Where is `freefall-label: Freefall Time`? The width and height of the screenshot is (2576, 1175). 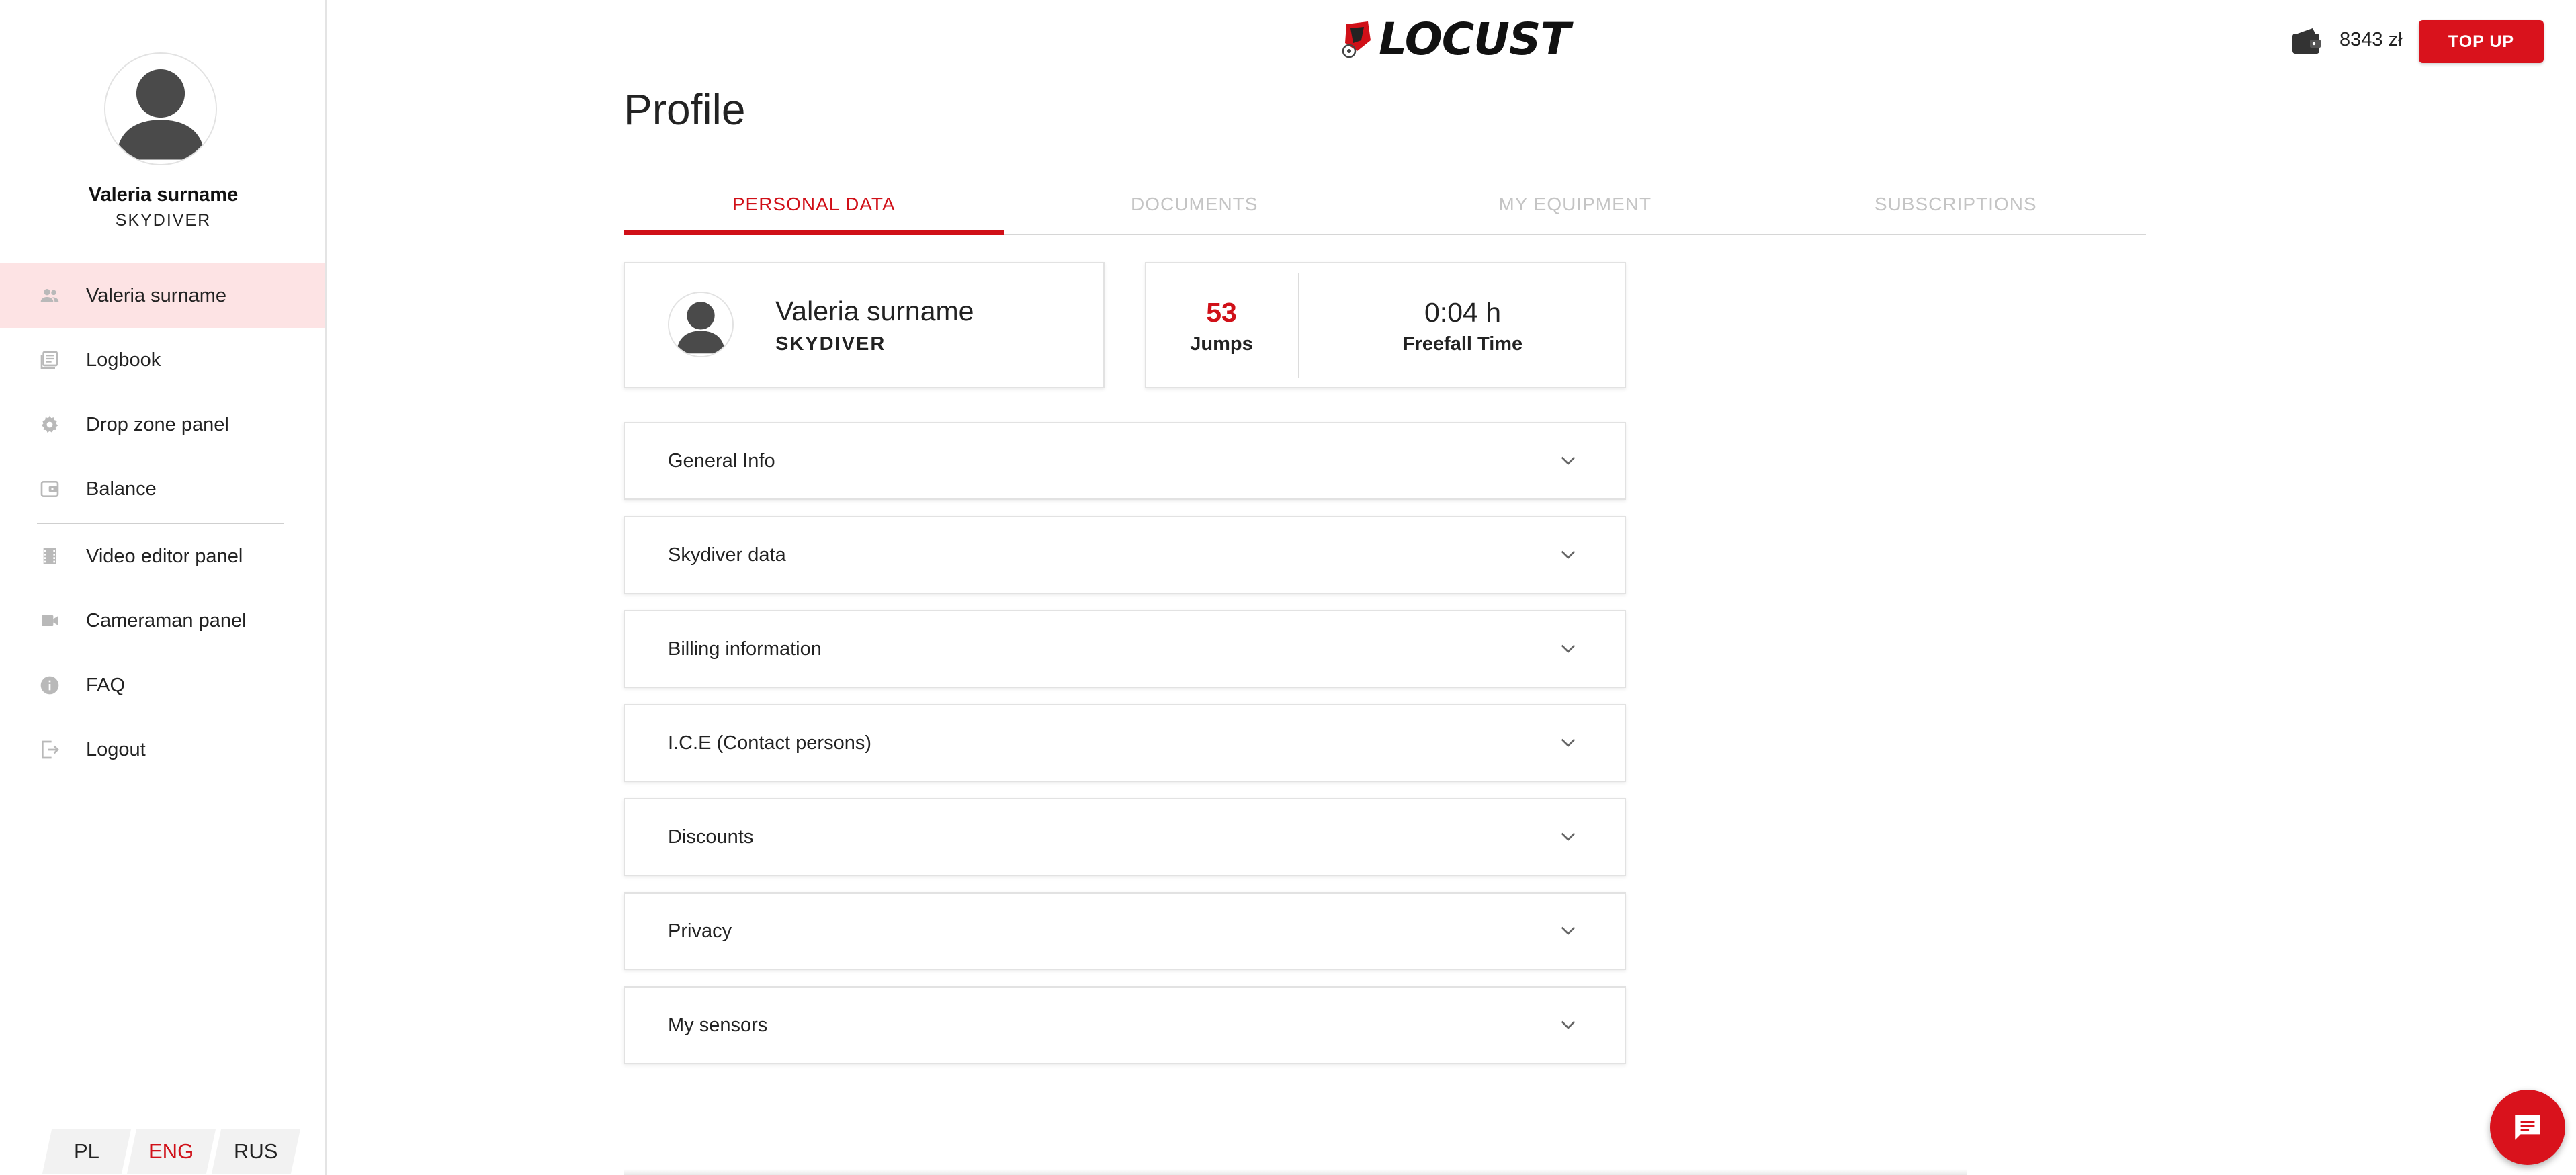
freefall-label: Freefall Time is located at coordinates (1462, 344).